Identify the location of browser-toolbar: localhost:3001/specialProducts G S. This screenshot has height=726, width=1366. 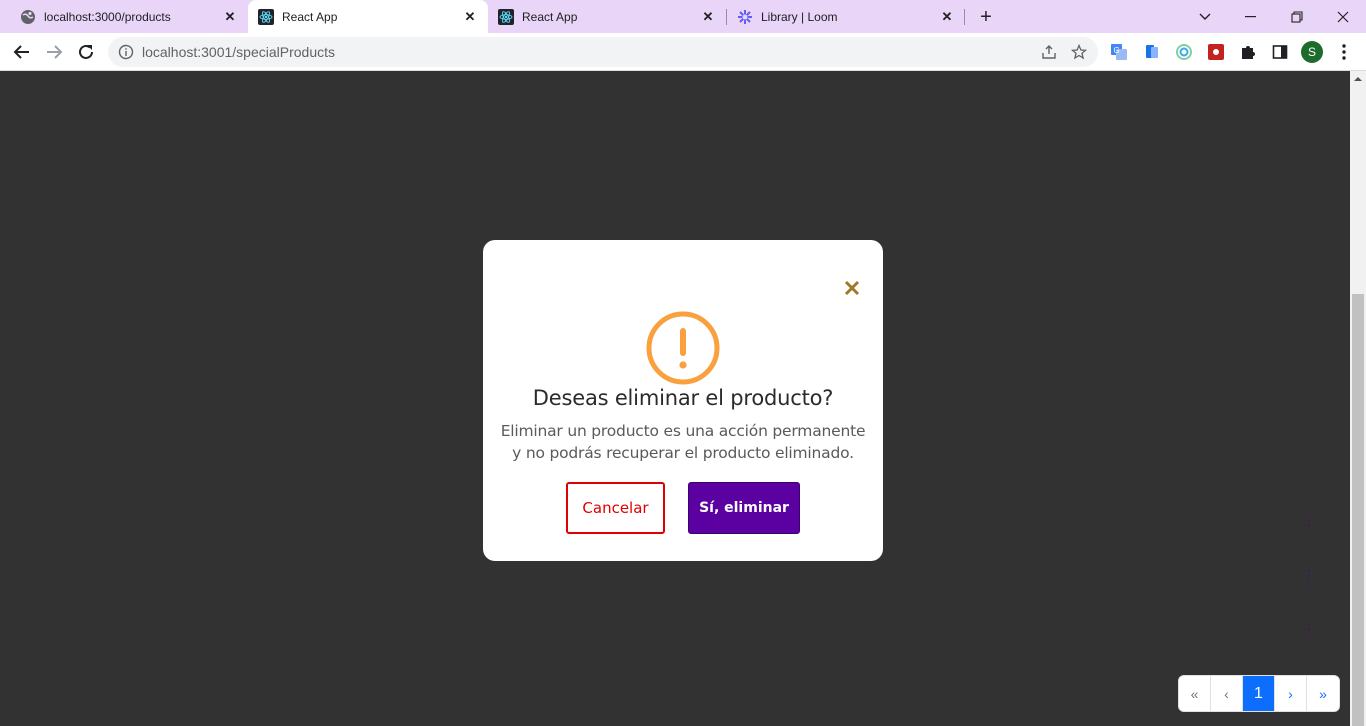
(683, 52).